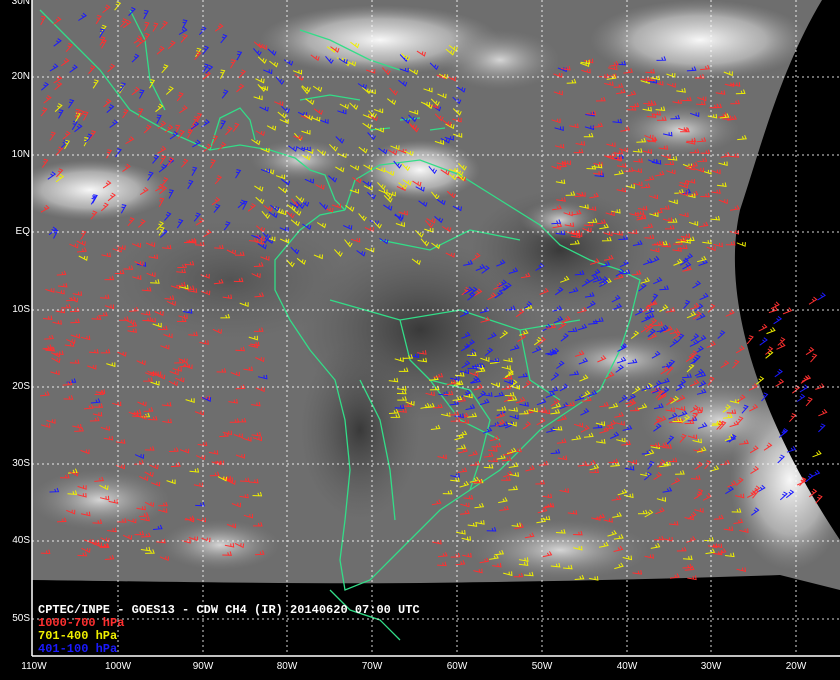 Image resolution: width=840 pixels, height=680 pixels. What do you see at coordinates (21, 386) in the screenshot?
I see `lat-label-20s: 20S` at bounding box center [21, 386].